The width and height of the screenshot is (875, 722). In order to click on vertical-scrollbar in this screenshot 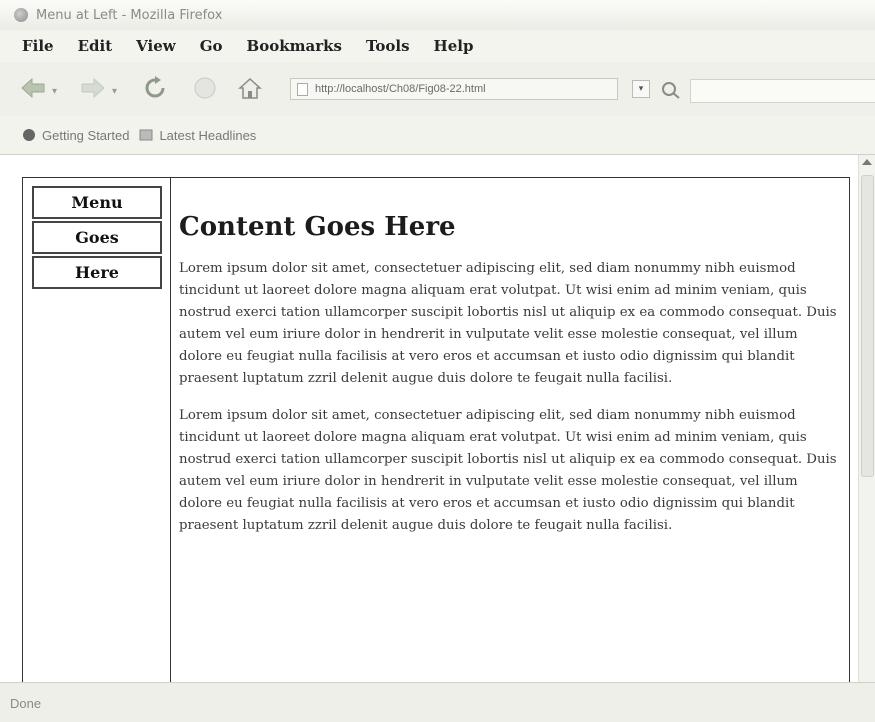, I will do `click(866, 418)`.